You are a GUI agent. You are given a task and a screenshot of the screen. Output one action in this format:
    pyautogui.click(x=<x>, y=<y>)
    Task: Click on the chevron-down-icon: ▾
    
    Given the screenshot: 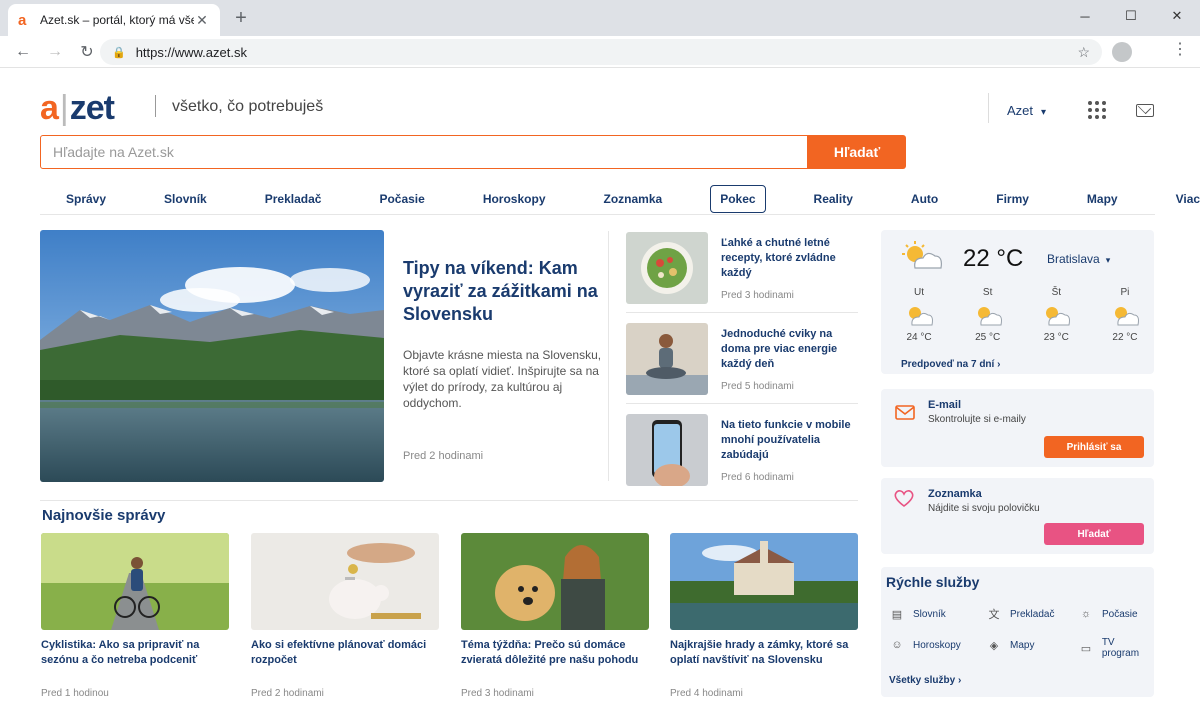 What is the action you would take?
    pyautogui.click(x=1044, y=112)
    